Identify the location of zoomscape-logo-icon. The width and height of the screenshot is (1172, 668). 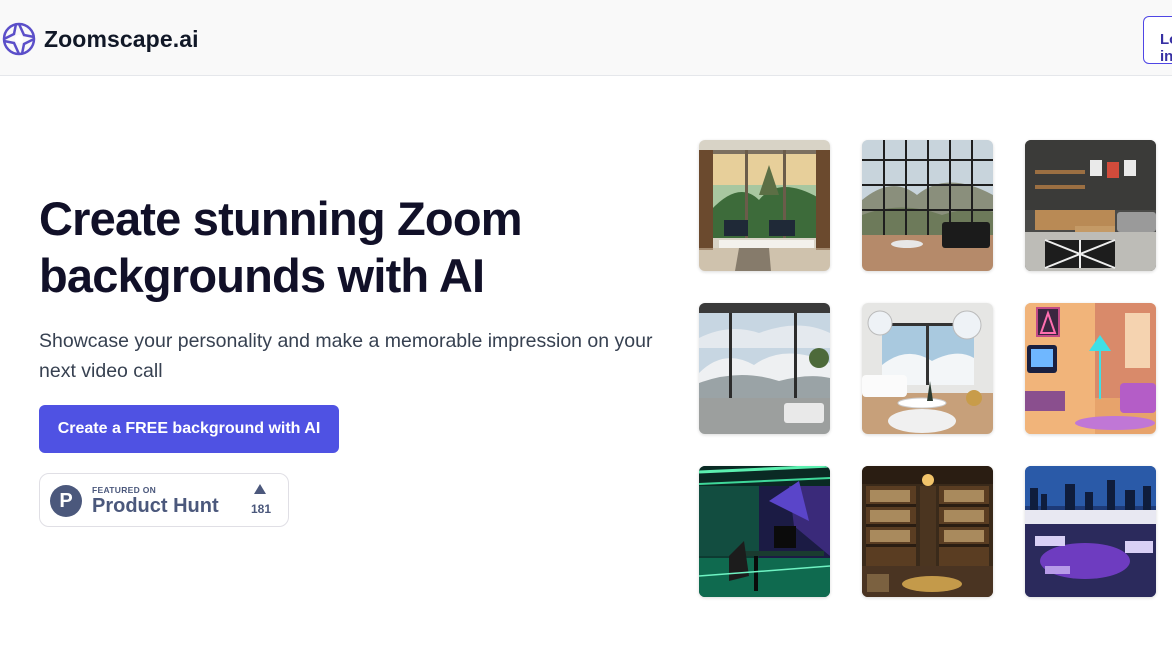
(19, 39).